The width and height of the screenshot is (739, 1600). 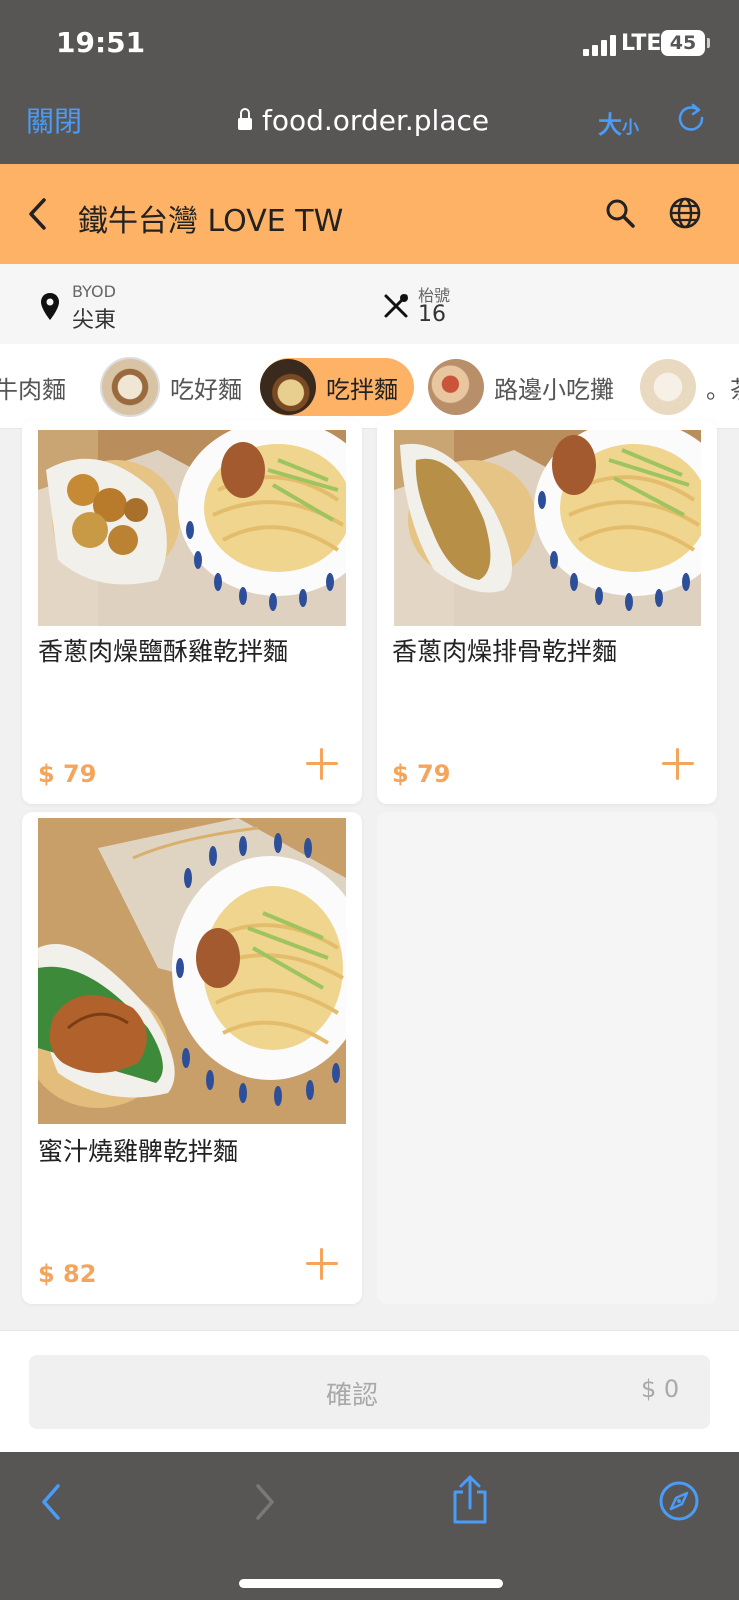 I want to click on globe-icon, so click(x=685, y=213).